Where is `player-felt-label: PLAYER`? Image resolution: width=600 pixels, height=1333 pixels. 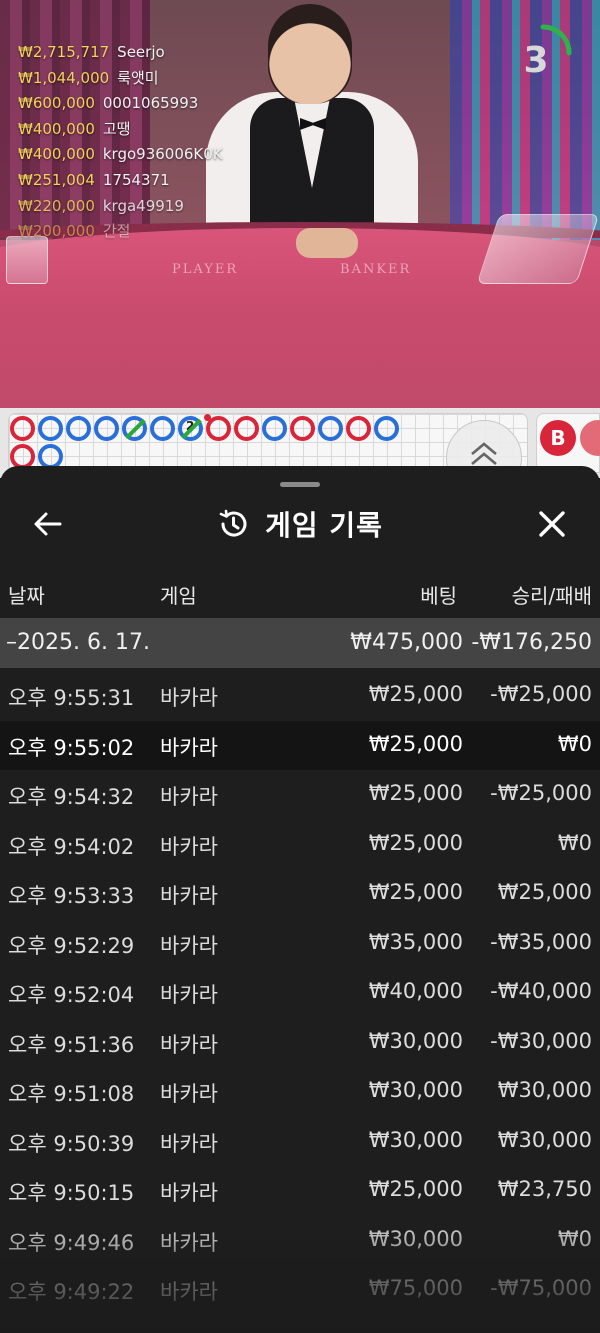
player-felt-label: PLAYER is located at coordinates (205, 269).